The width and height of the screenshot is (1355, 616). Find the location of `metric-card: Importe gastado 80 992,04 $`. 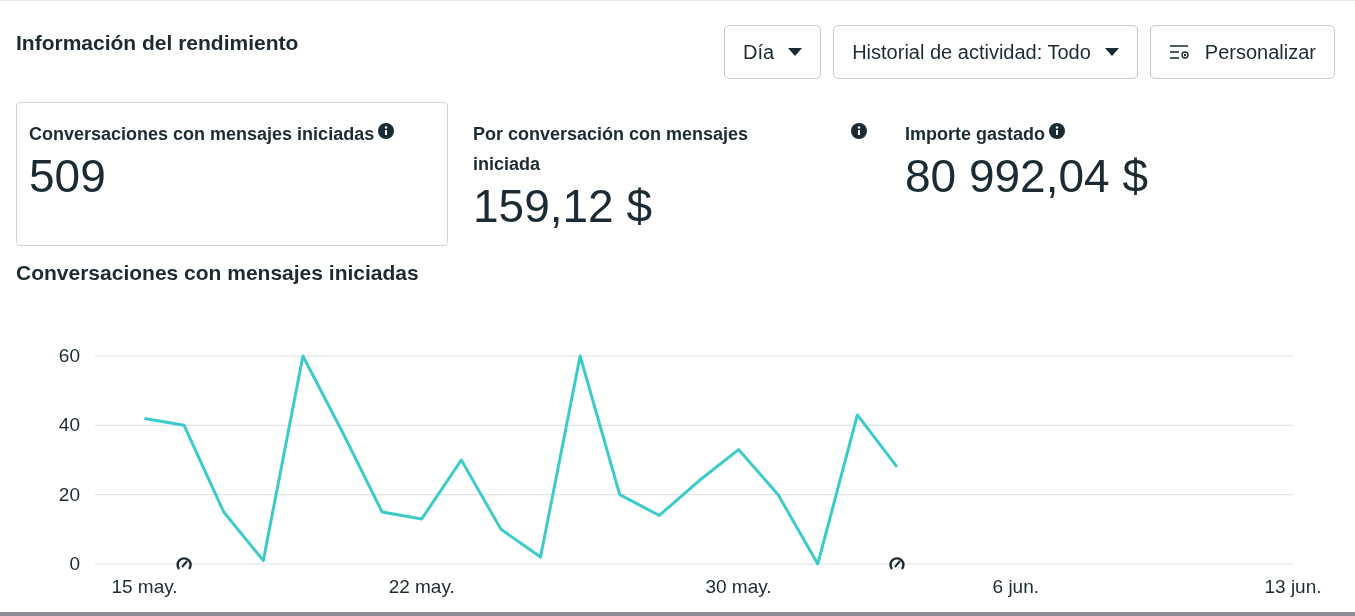

metric-card: Importe gastado 80 992,04 $ is located at coordinates (1108, 174).